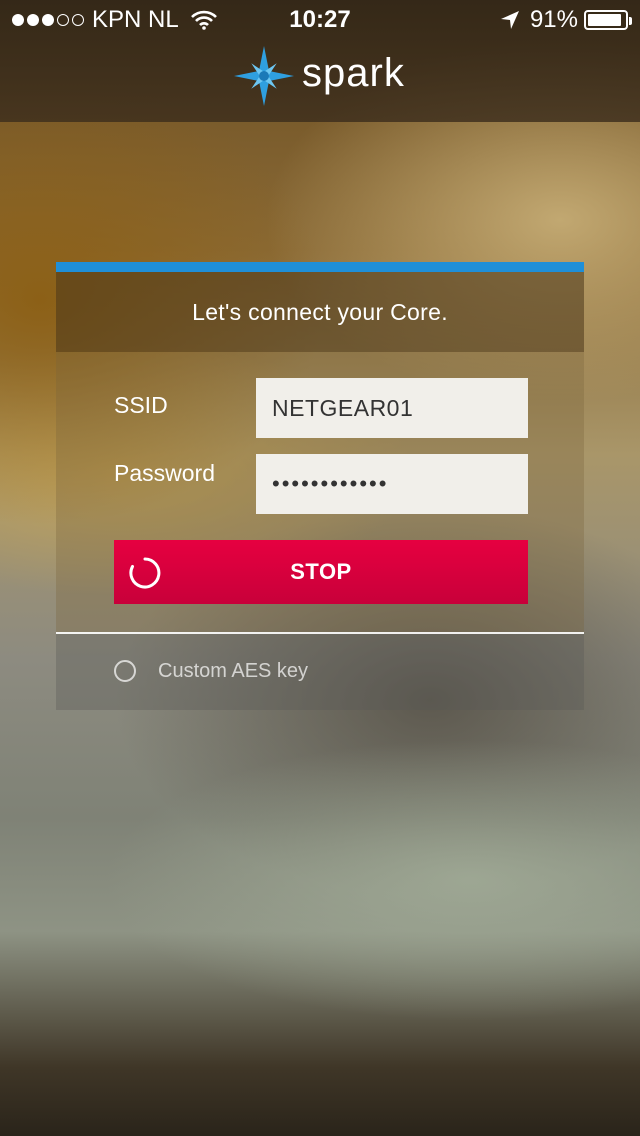 Image resolution: width=640 pixels, height=1136 pixels. I want to click on card-accent-bar, so click(320, 267).